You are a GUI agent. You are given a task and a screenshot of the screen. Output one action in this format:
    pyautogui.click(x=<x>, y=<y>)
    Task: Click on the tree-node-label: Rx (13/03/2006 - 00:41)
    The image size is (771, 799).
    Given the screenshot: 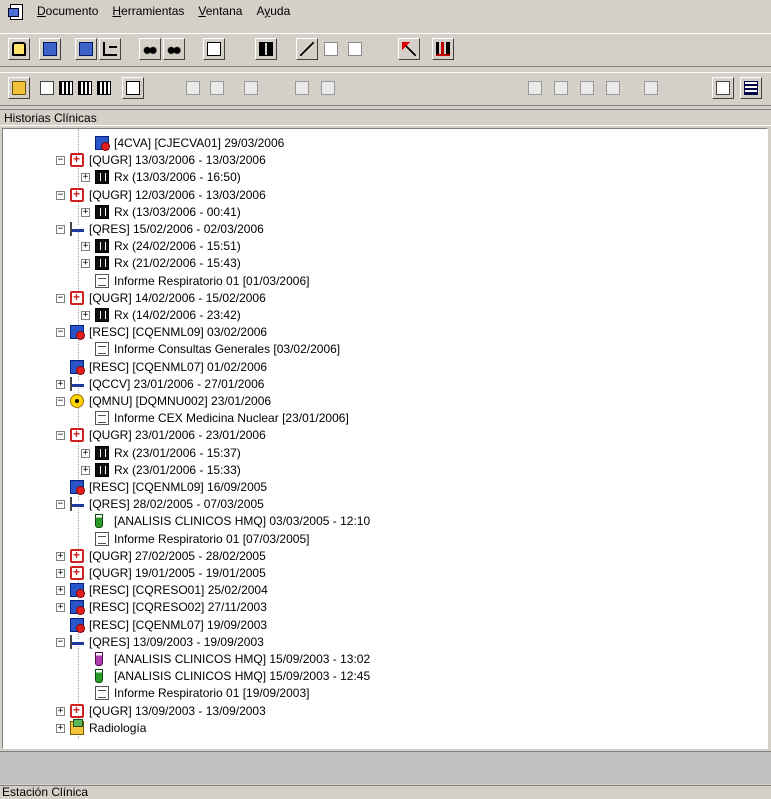 What is the action you would take?
    pyautogui.click(x=177, y=212)
    